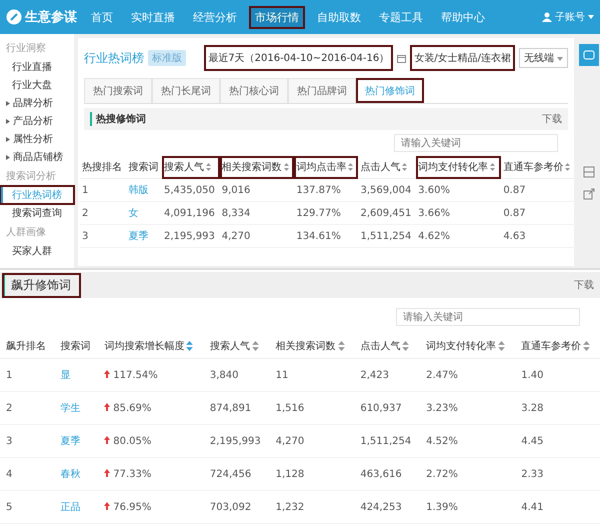 The width and height of the screenshot is (600, 525). What do you see at coordinates (41, 285) in the screenshot?
I see `section-title: 飙升修饰词` at bounding box center [41, 285].